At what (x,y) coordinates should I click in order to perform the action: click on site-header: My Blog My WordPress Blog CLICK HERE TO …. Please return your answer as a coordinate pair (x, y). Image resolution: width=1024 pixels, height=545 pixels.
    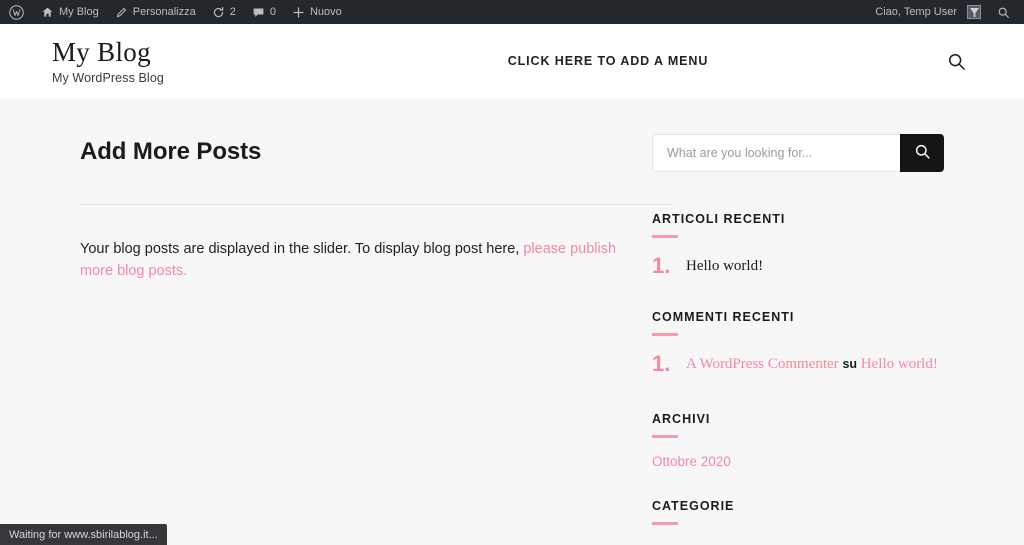
    Looking at the image, I should click on (512, 61).